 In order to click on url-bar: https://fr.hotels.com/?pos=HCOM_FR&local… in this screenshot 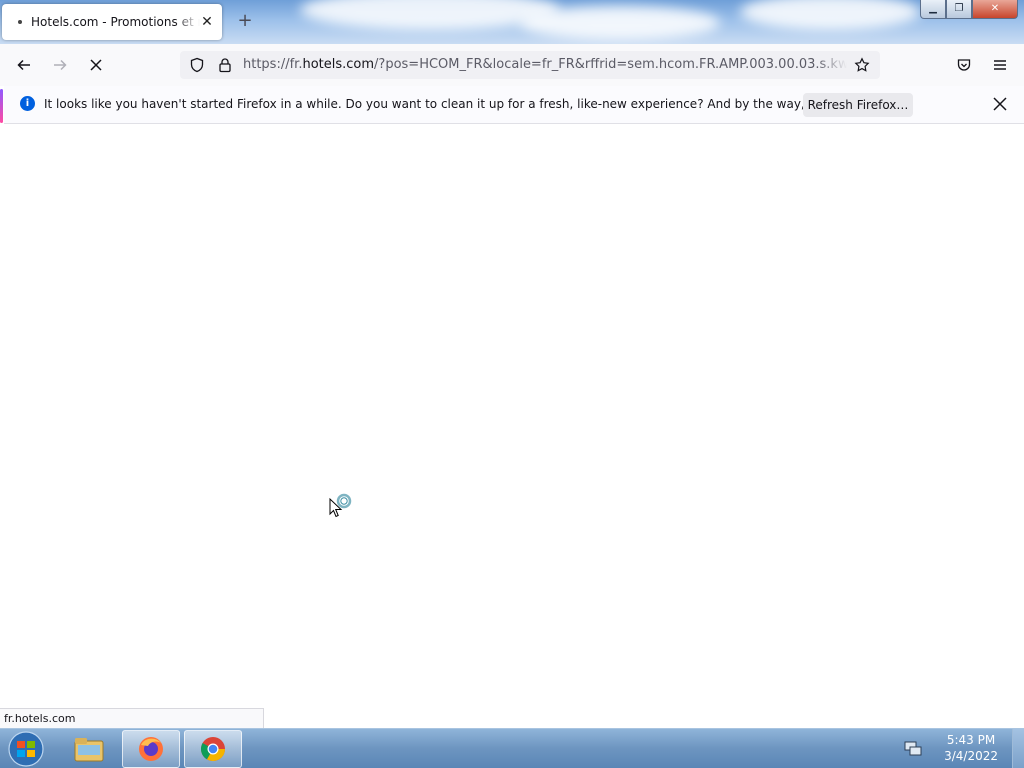, I will do `click(530, 65)`.